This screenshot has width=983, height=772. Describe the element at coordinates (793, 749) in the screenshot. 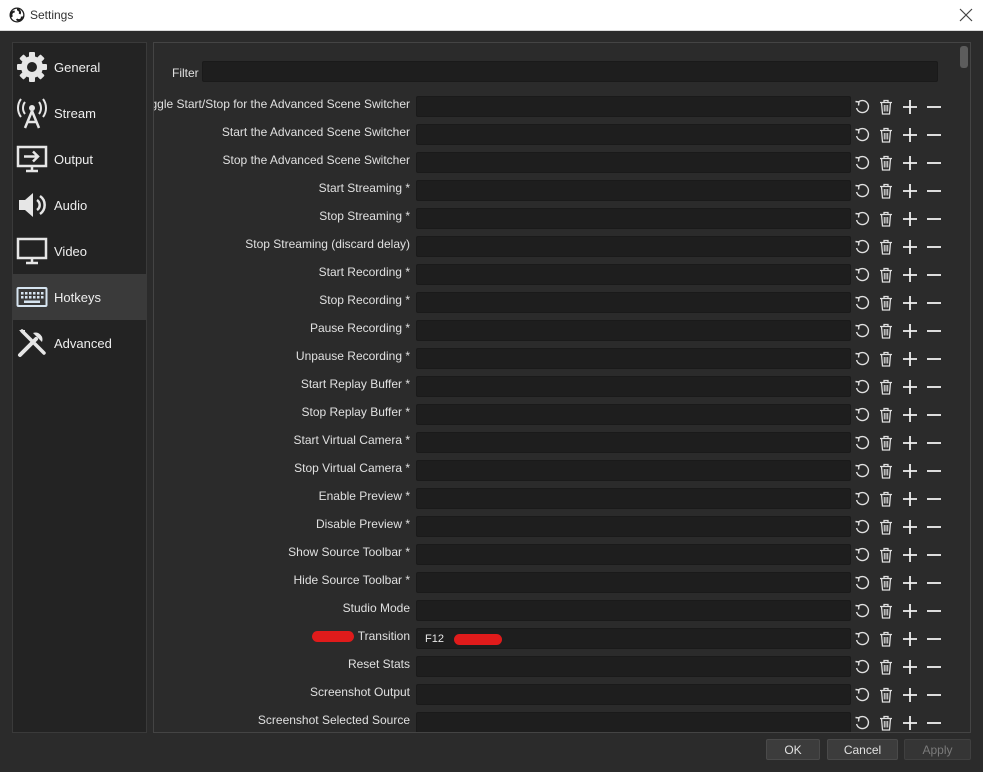

I see `ok-button: OK` at that location.